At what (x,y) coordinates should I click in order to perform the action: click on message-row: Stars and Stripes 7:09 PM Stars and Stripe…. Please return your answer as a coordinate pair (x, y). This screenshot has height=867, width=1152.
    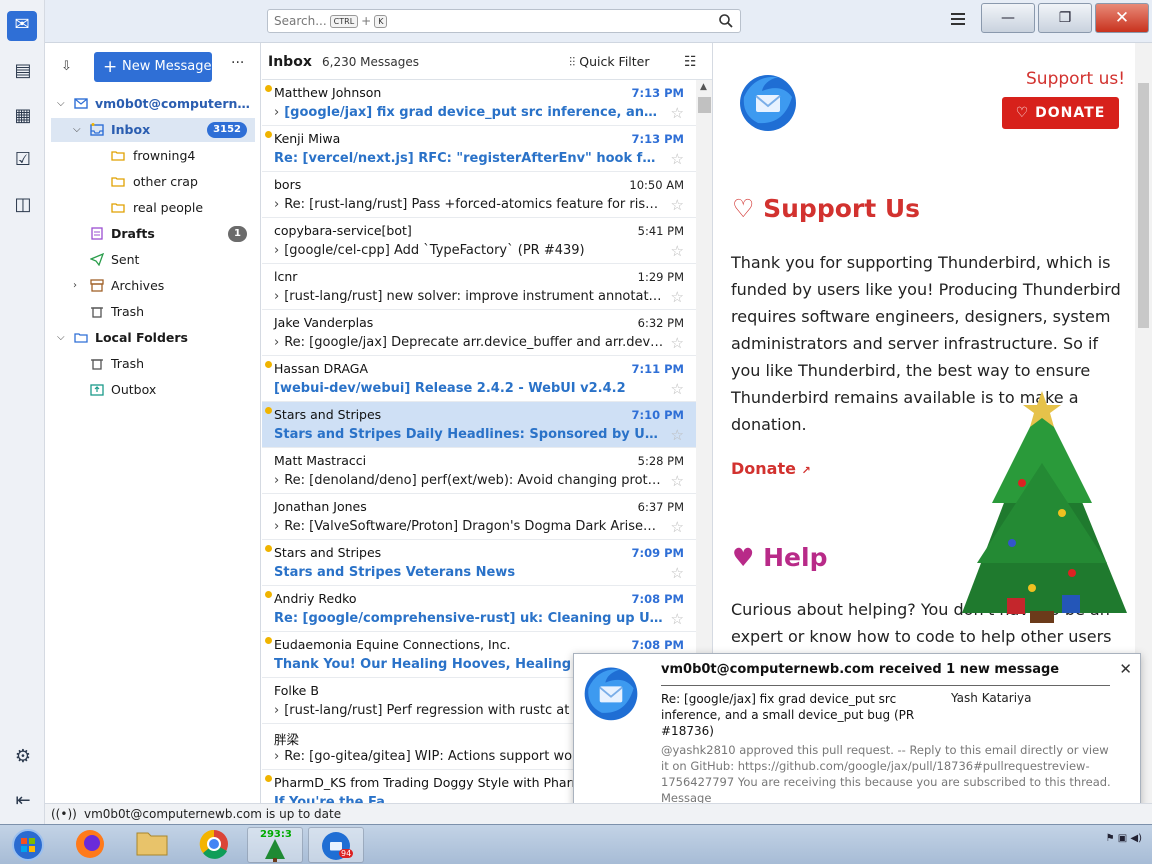
    Looking at the image, I should click on (479, 563).